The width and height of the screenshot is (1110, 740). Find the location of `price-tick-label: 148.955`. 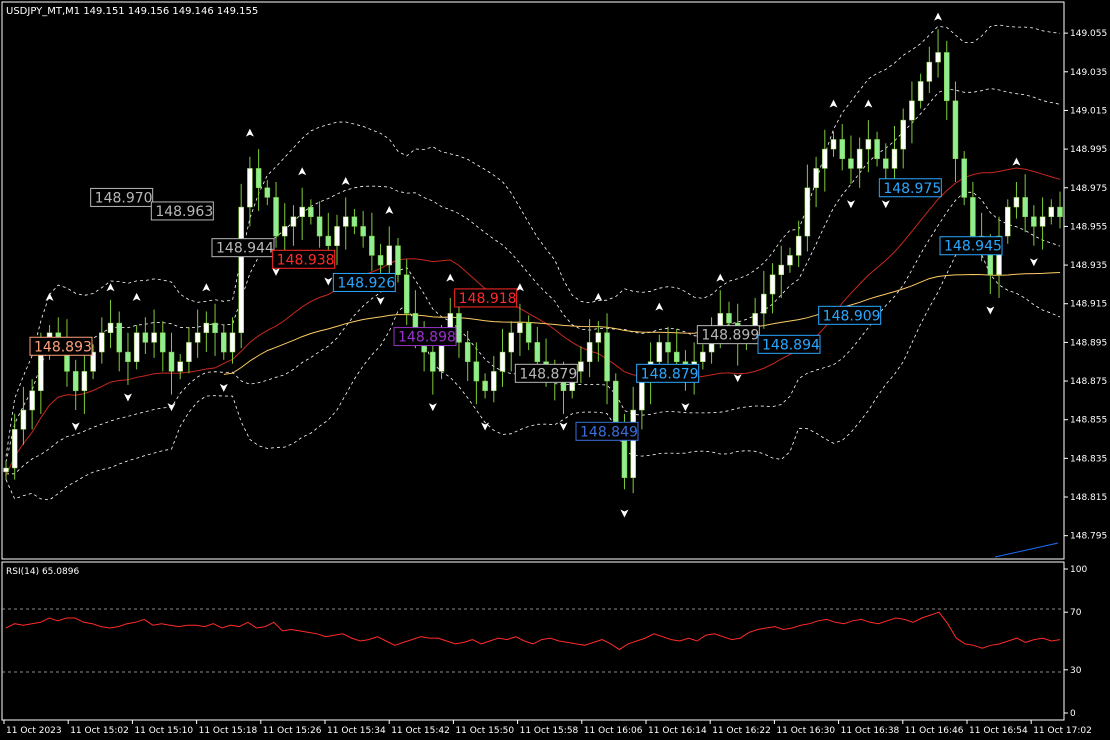

price-tick-label: 148.955 is located at coordinates (1088, 227).